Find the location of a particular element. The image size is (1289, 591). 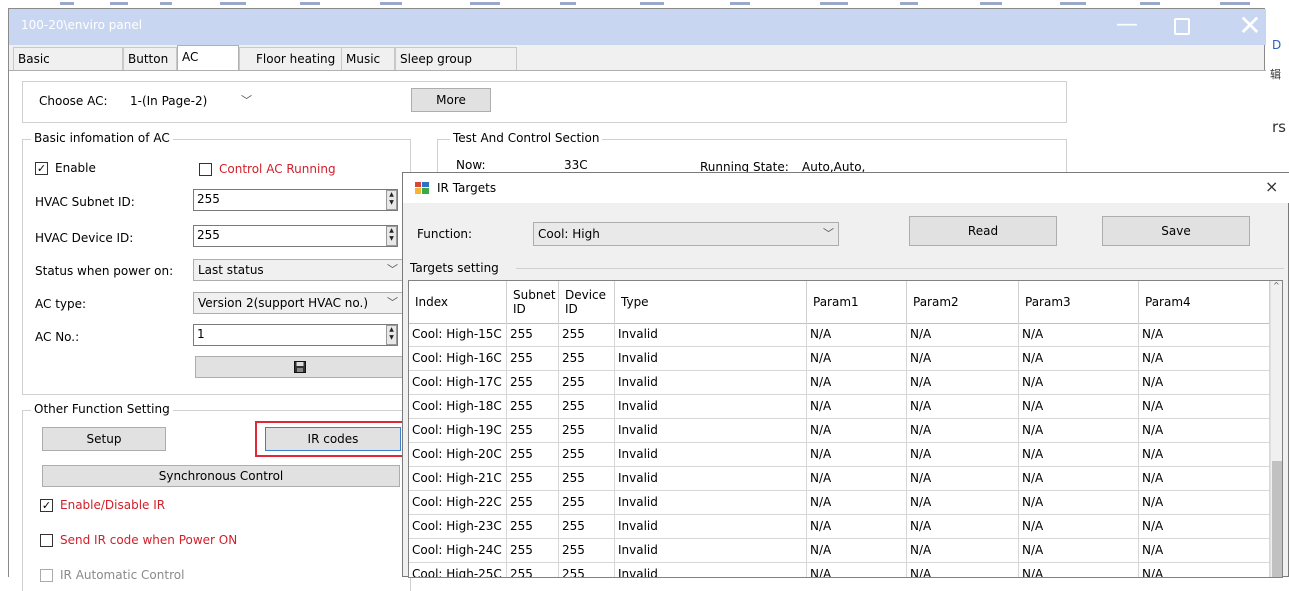

function-select: Cool: High ﹀ is located at coordinates (686, 234).